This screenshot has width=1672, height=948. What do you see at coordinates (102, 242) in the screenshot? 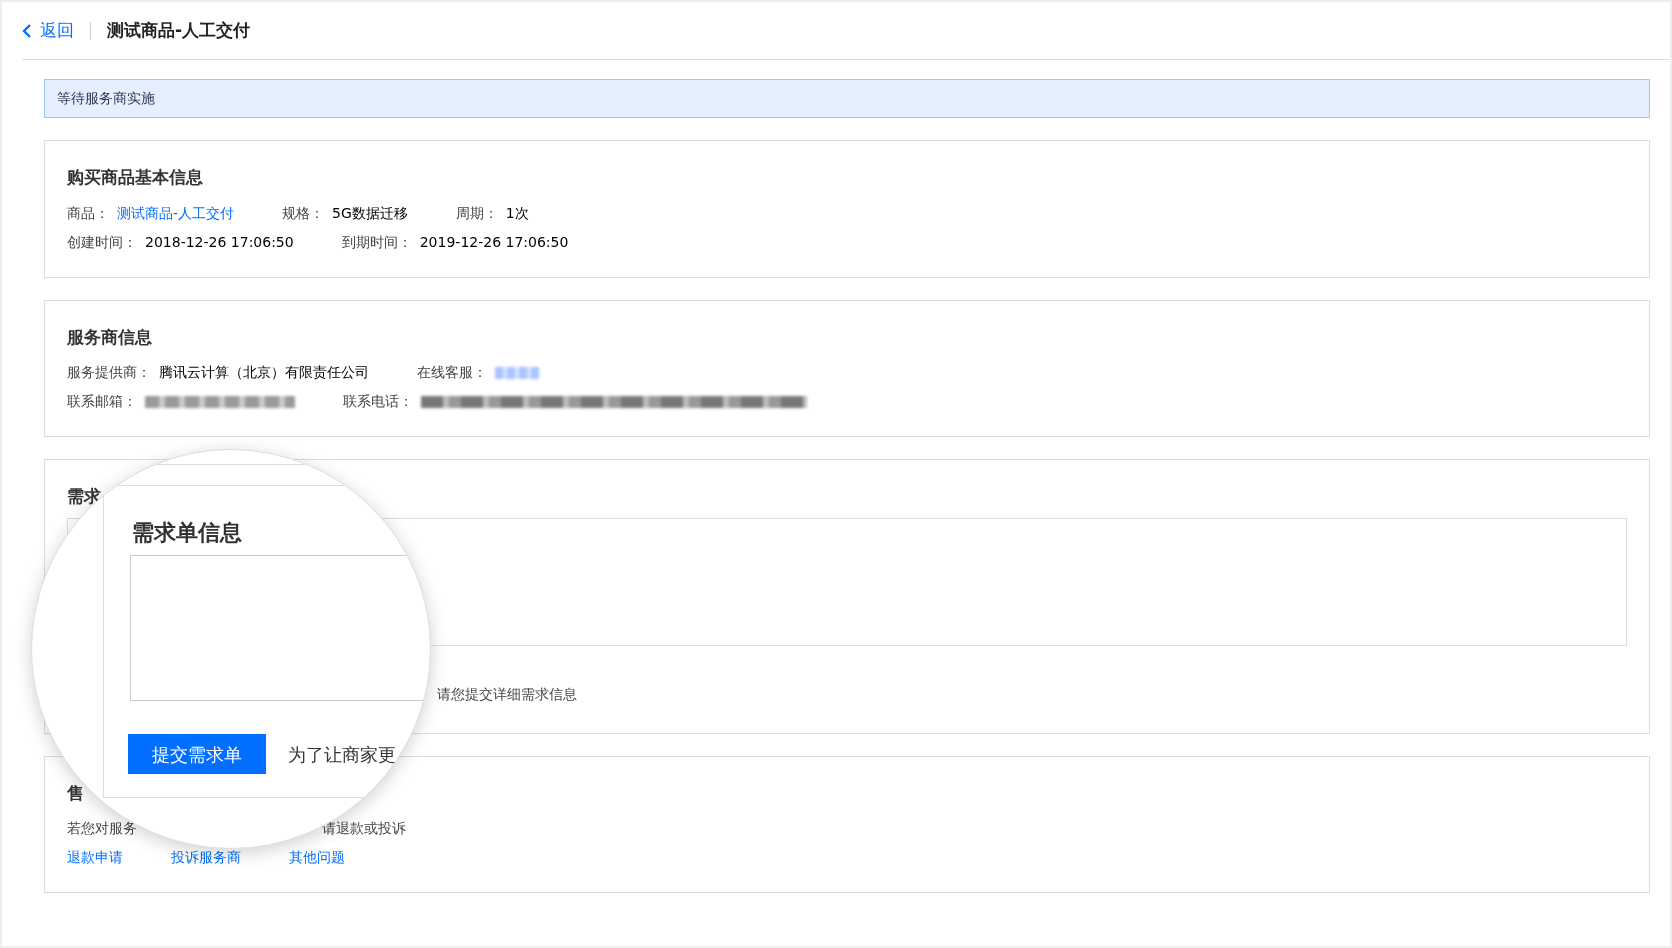
I see `field-label: 创建时间：` at bounding box center [102, 242].